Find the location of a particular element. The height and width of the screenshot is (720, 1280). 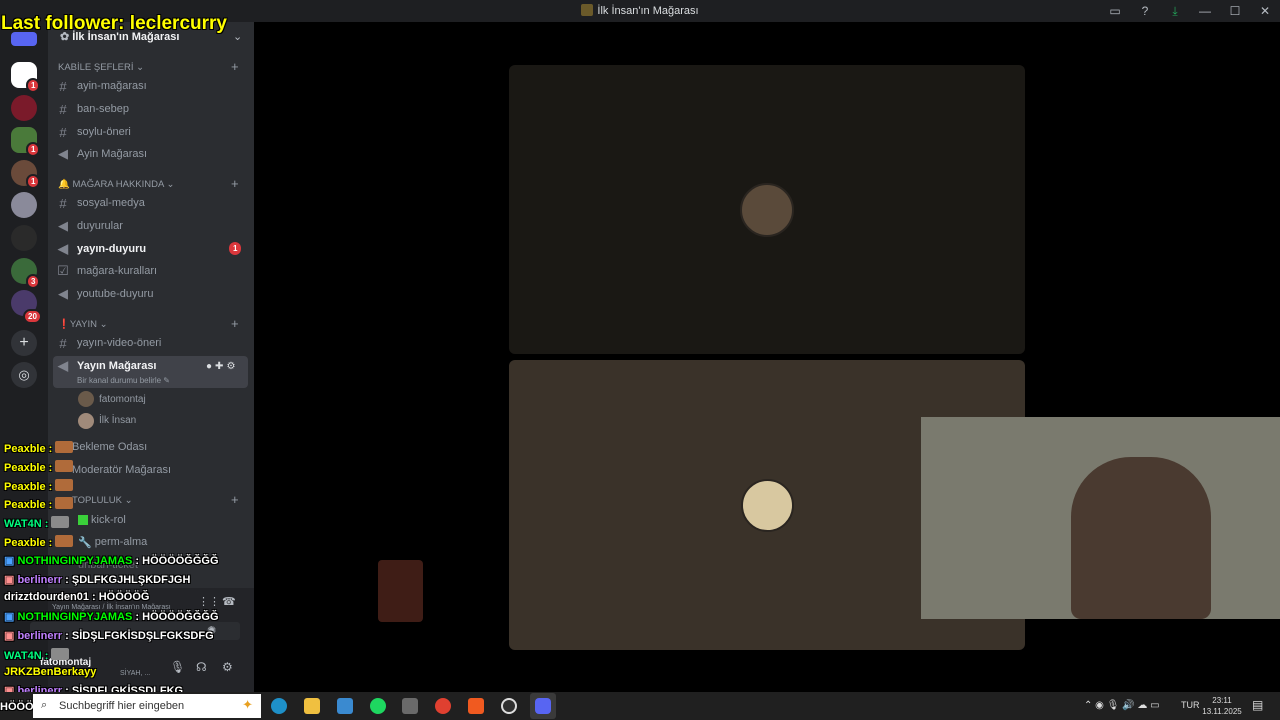

copilot-icon: ✦ is located at coordinates (247, 705).